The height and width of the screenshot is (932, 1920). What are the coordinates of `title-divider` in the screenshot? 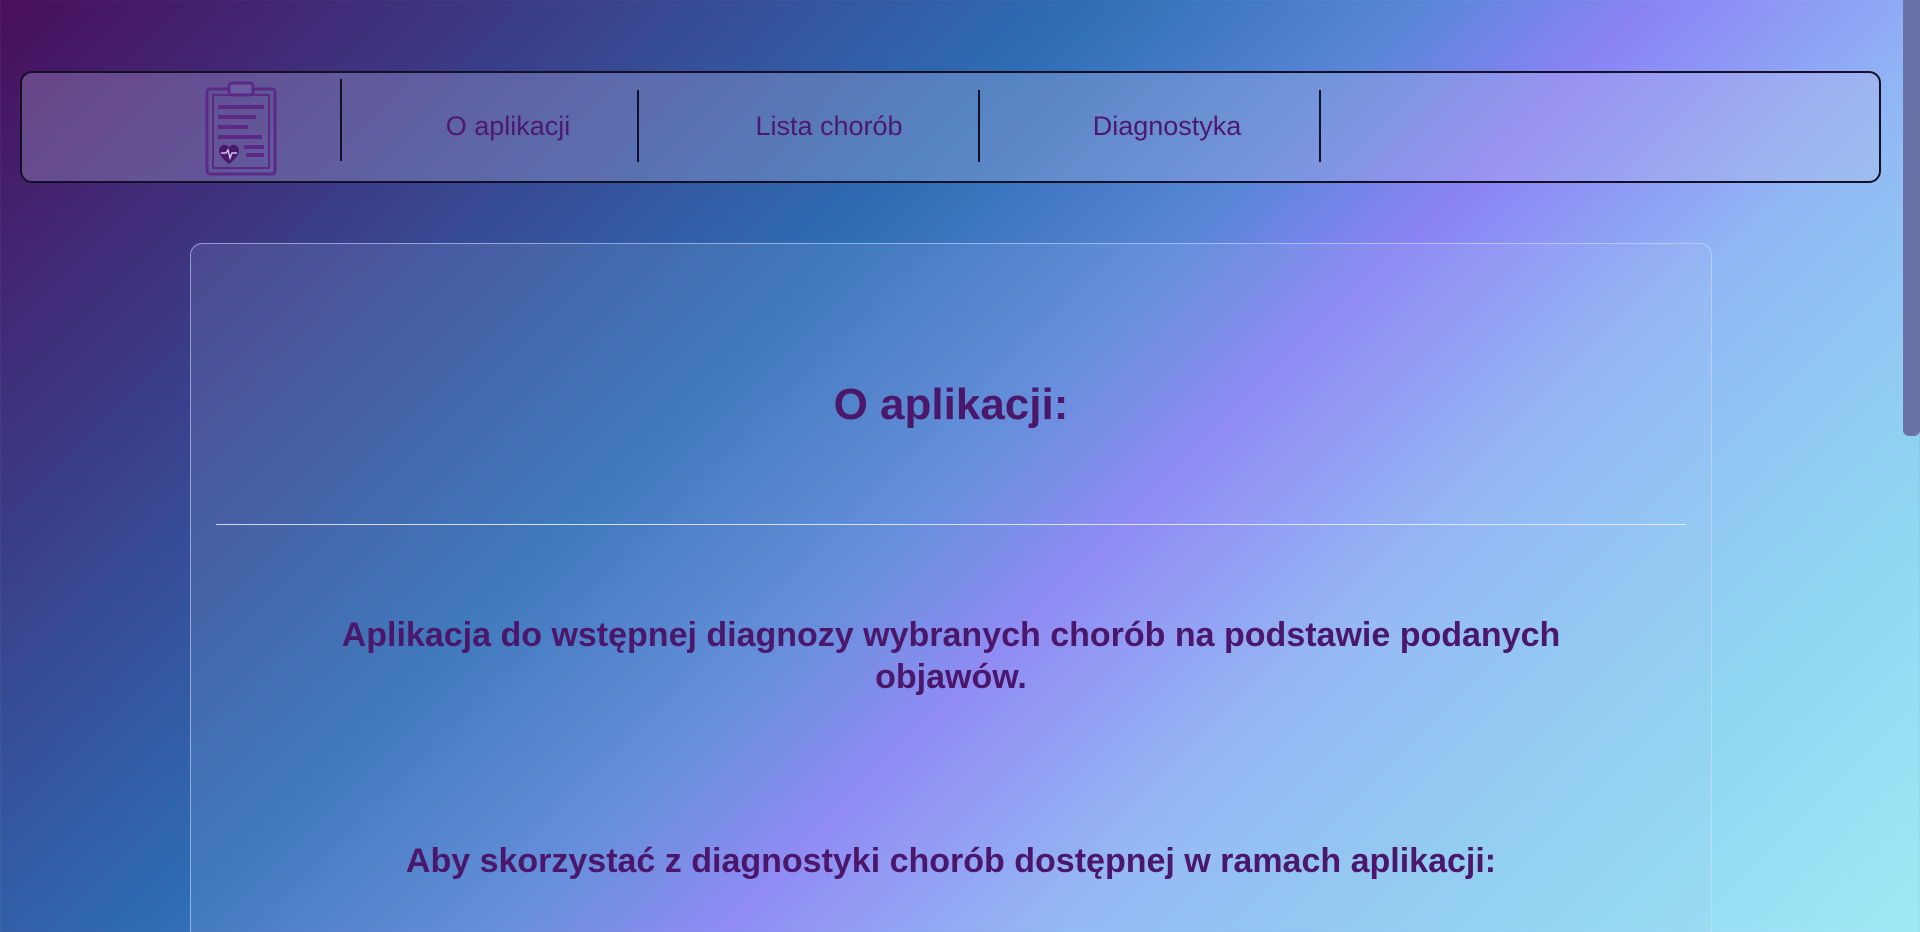 It's located at (951, 524).